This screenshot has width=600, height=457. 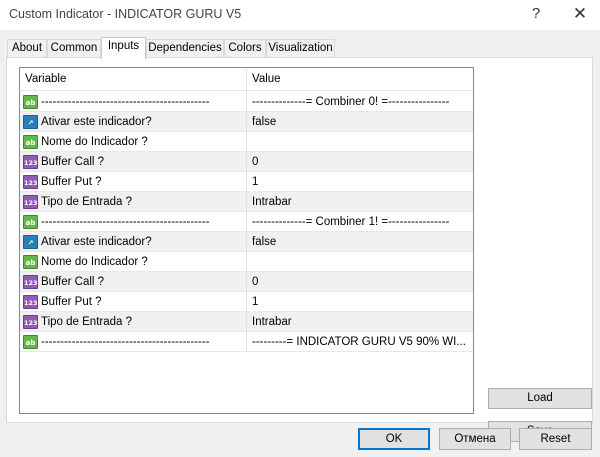 What do you see at coordinates (133, 79) in the screenshot?
I see `column-header-variable: Variable` at bounding box center [133, 79].